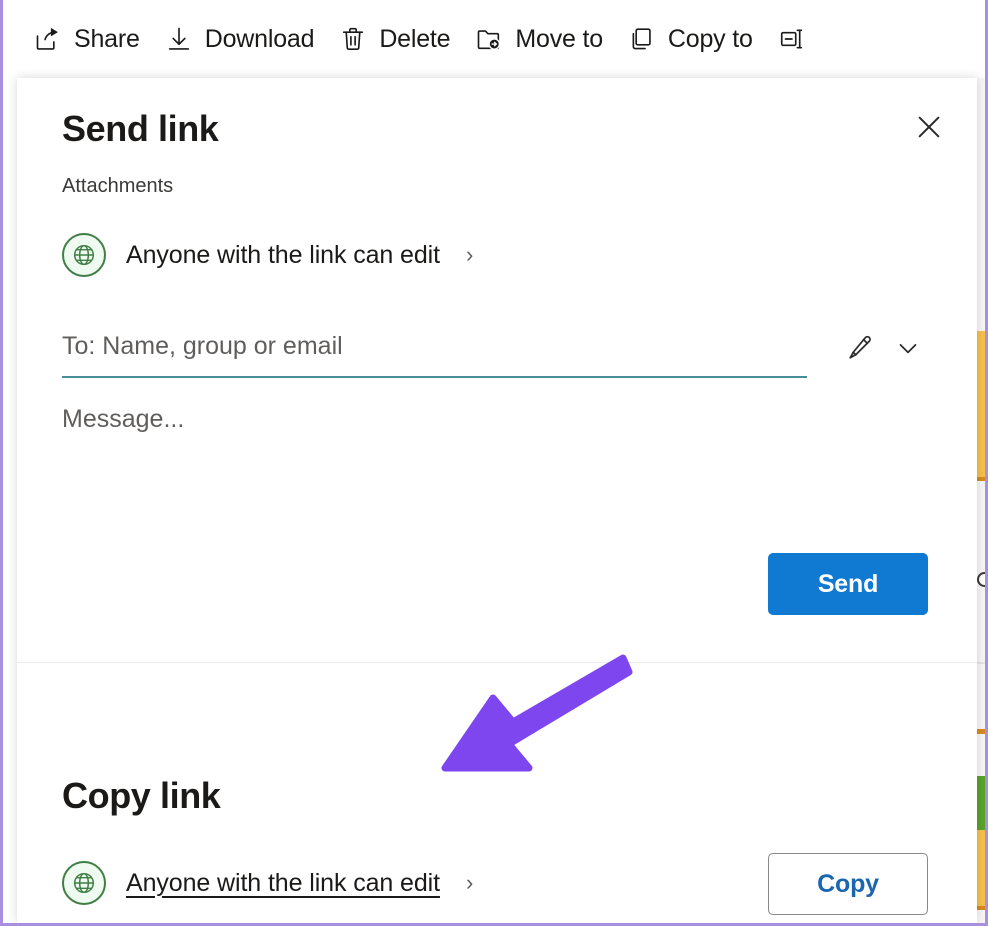 The height and width of the screenshot is (926, 988). I want to click on pencil-icon, so click(860, 349).